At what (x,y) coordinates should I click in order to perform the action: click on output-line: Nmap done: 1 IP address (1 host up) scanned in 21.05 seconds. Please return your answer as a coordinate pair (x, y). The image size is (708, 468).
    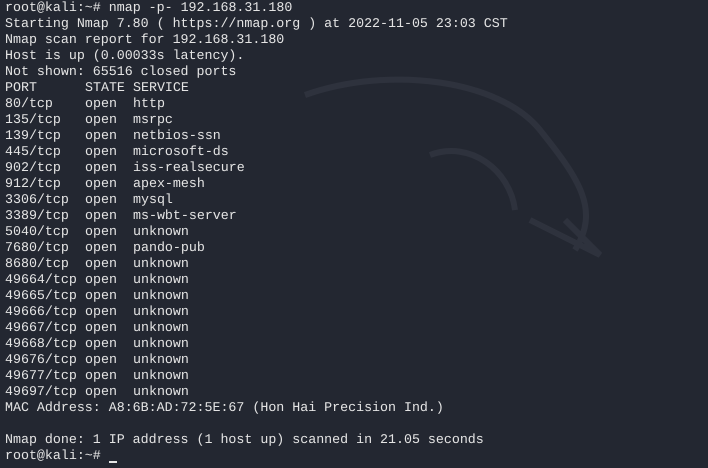
    Looking at the image, I should click on (244, 440).